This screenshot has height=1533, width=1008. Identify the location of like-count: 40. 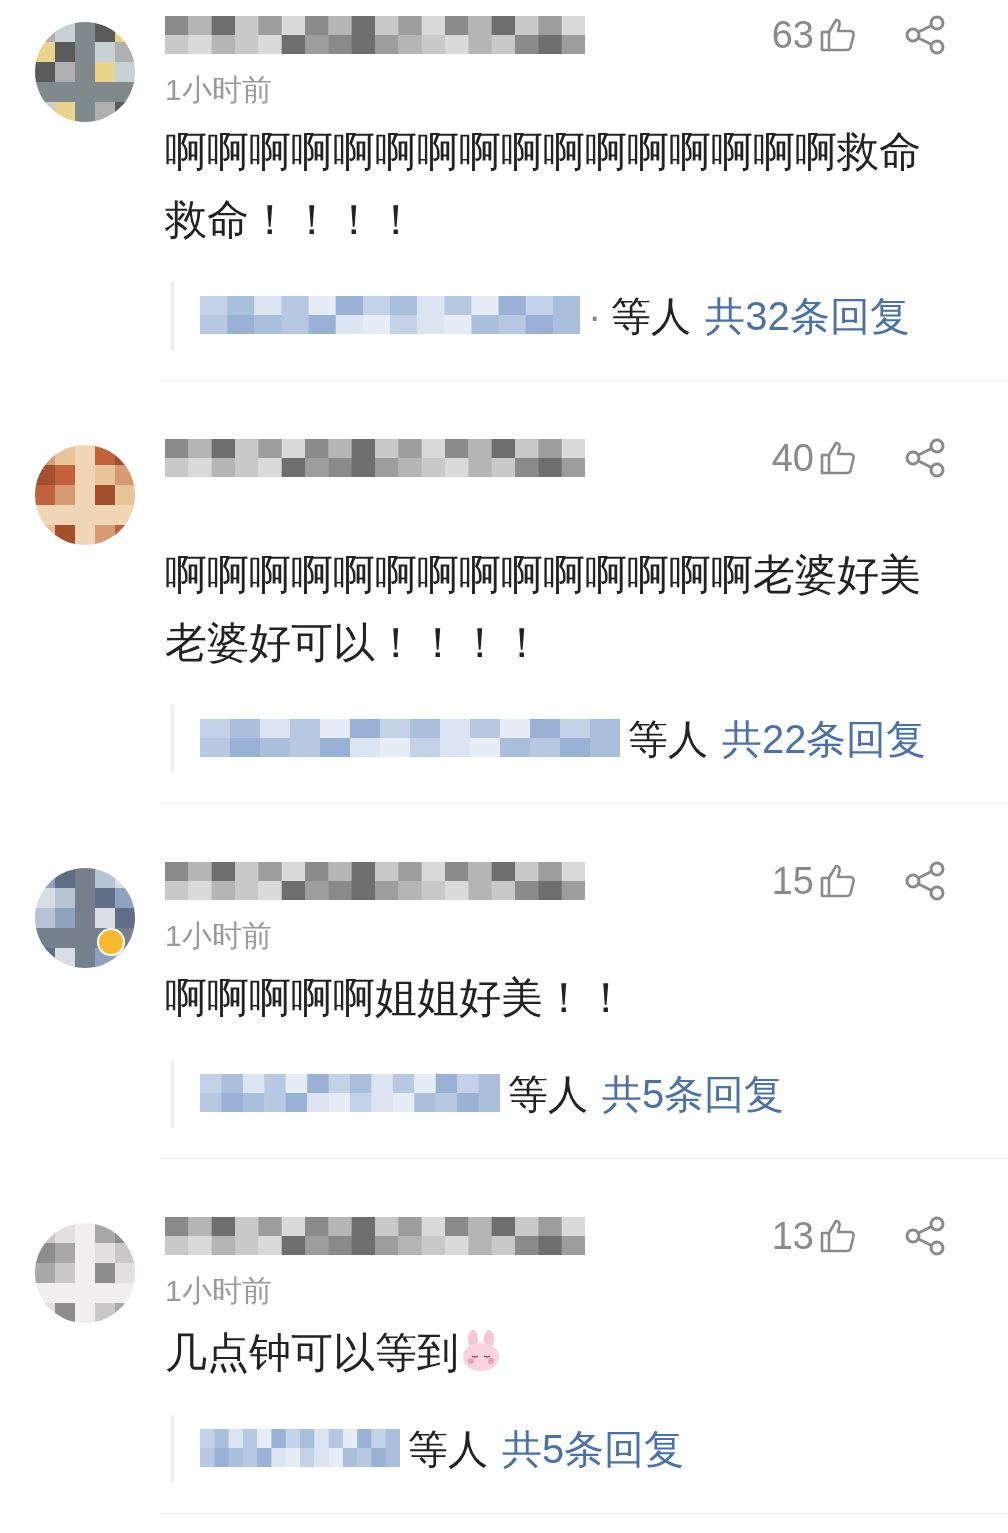
(792, 458).